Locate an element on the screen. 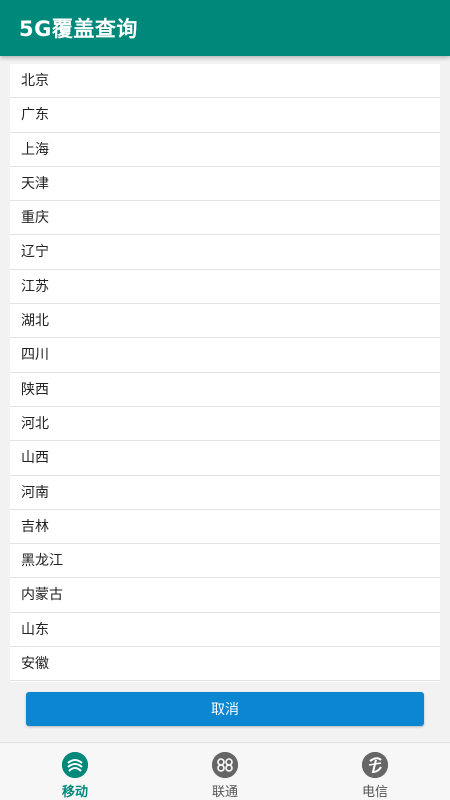 The width and height of the screenshot is (450, 800). list-item: 上海 is located at coordinates (225, 150).